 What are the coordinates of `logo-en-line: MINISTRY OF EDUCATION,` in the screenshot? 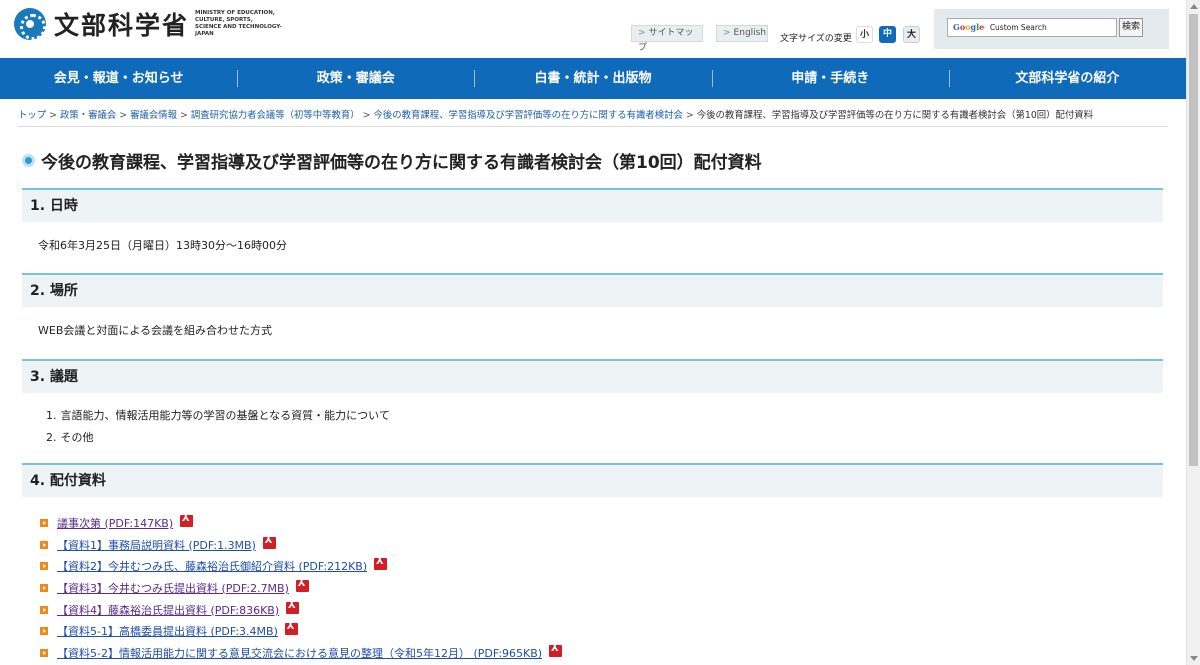 It's located at (235, 13).